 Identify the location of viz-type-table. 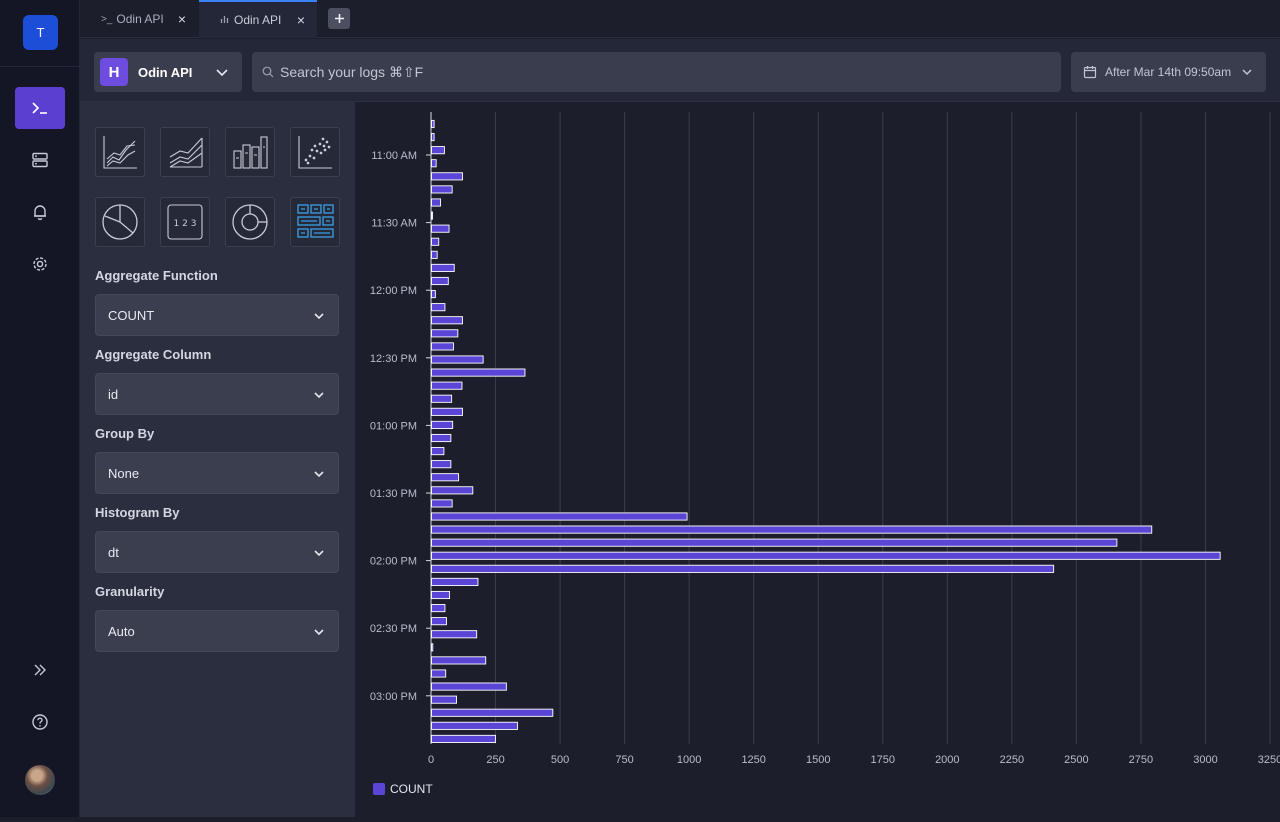
(315, 222).